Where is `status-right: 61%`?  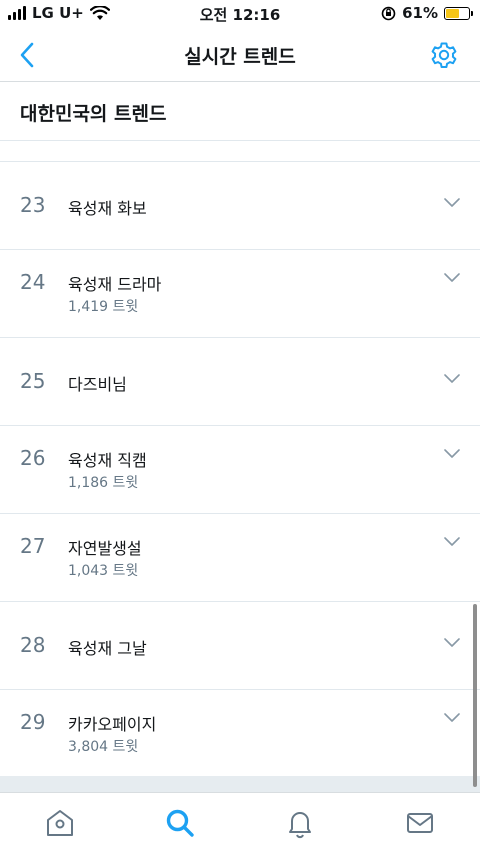 status-right: 61% is located at coordinates (427, 13).